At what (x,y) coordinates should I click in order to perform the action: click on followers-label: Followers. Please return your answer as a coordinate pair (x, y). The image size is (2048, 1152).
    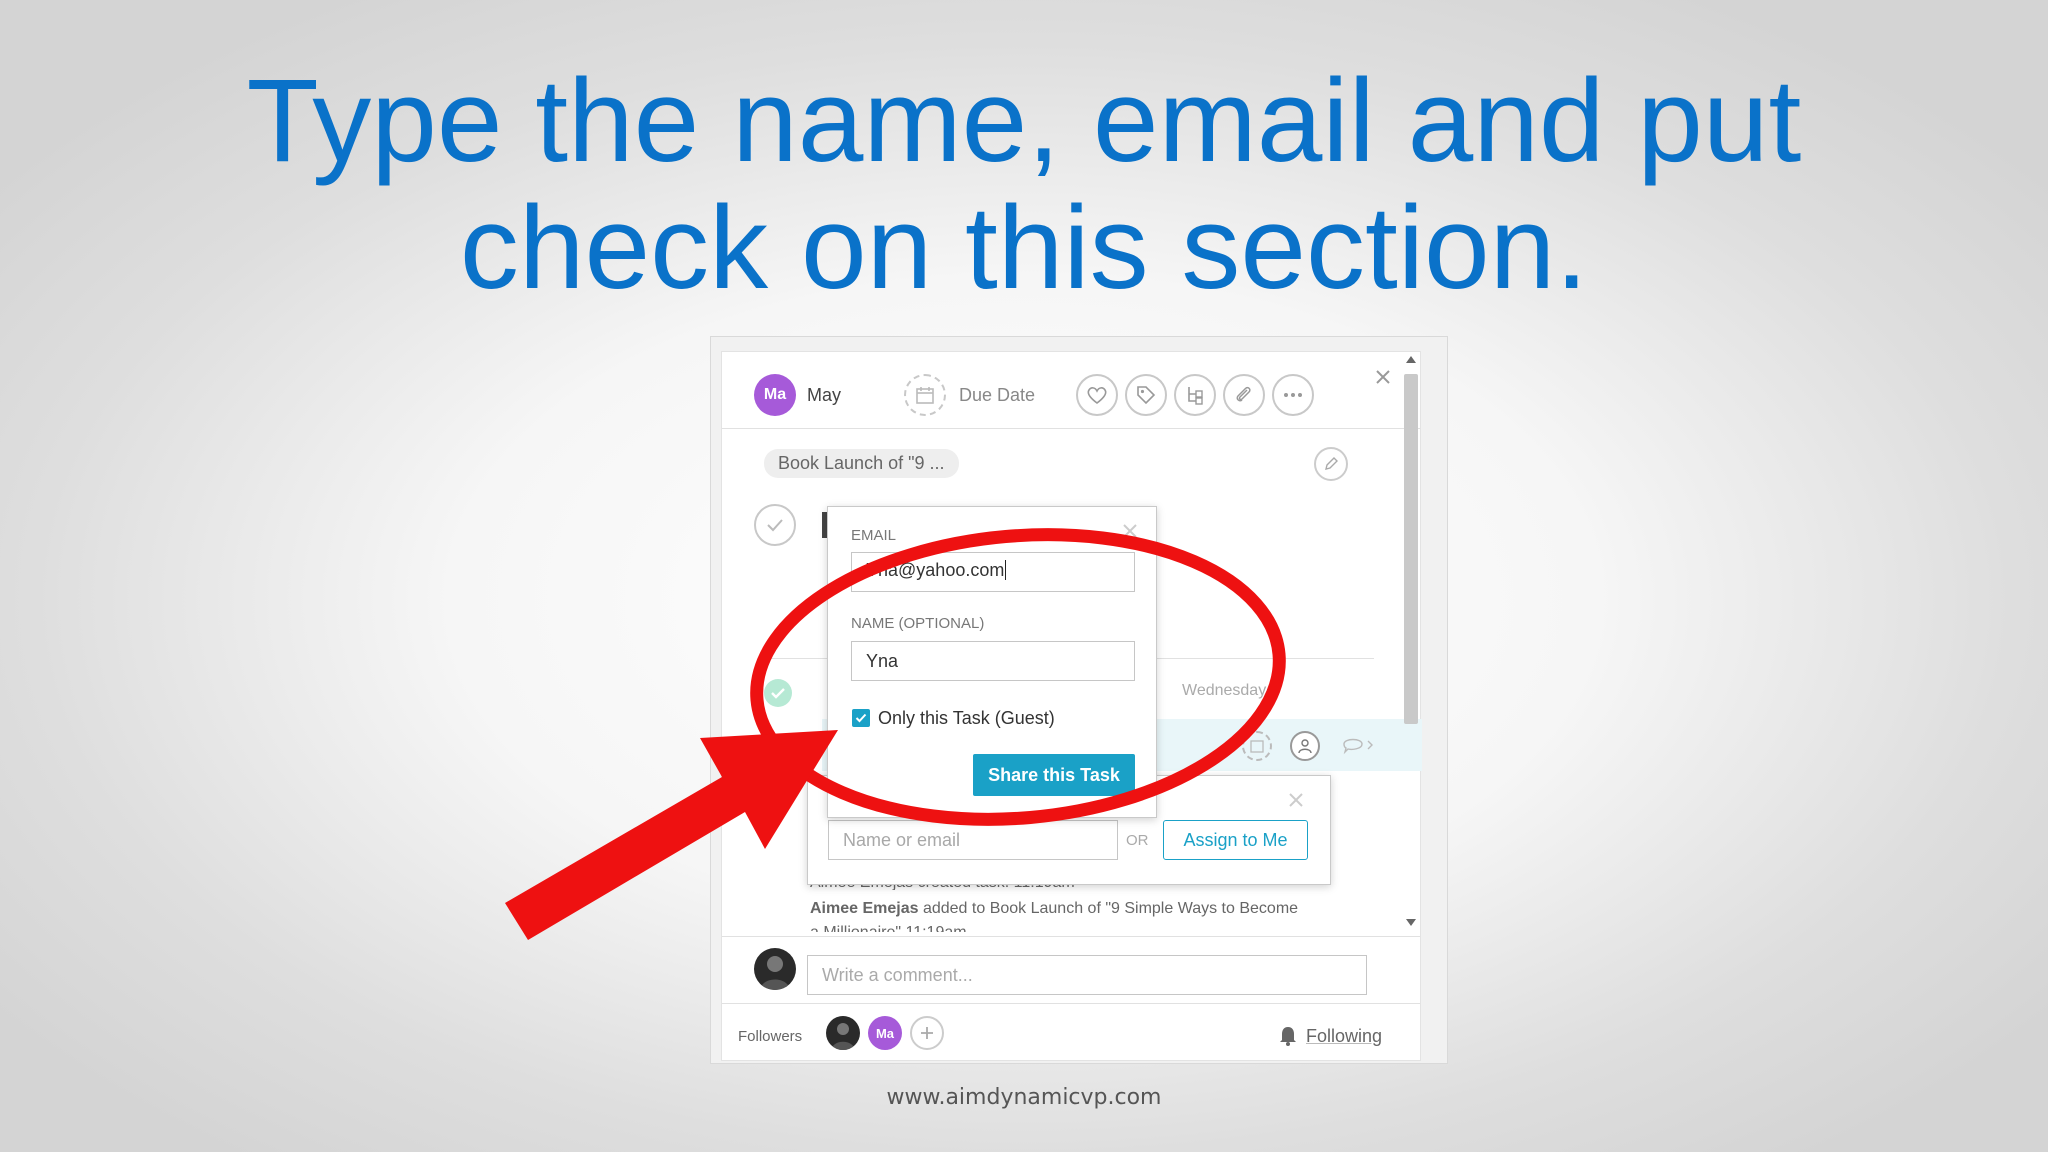
    Looking at the image, I should click on (770, 1036).